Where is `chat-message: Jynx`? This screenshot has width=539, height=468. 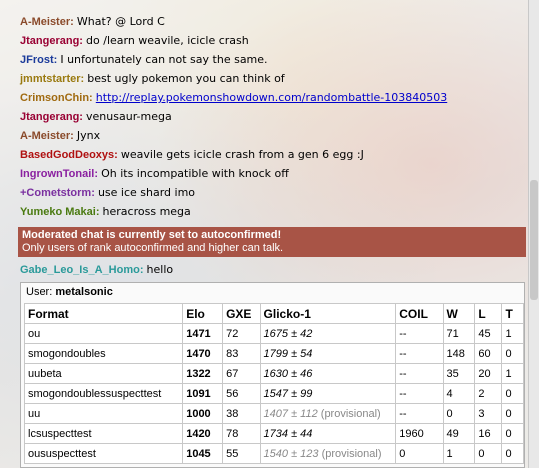 chat-message: Jynx is located at coordinates (88, 135).